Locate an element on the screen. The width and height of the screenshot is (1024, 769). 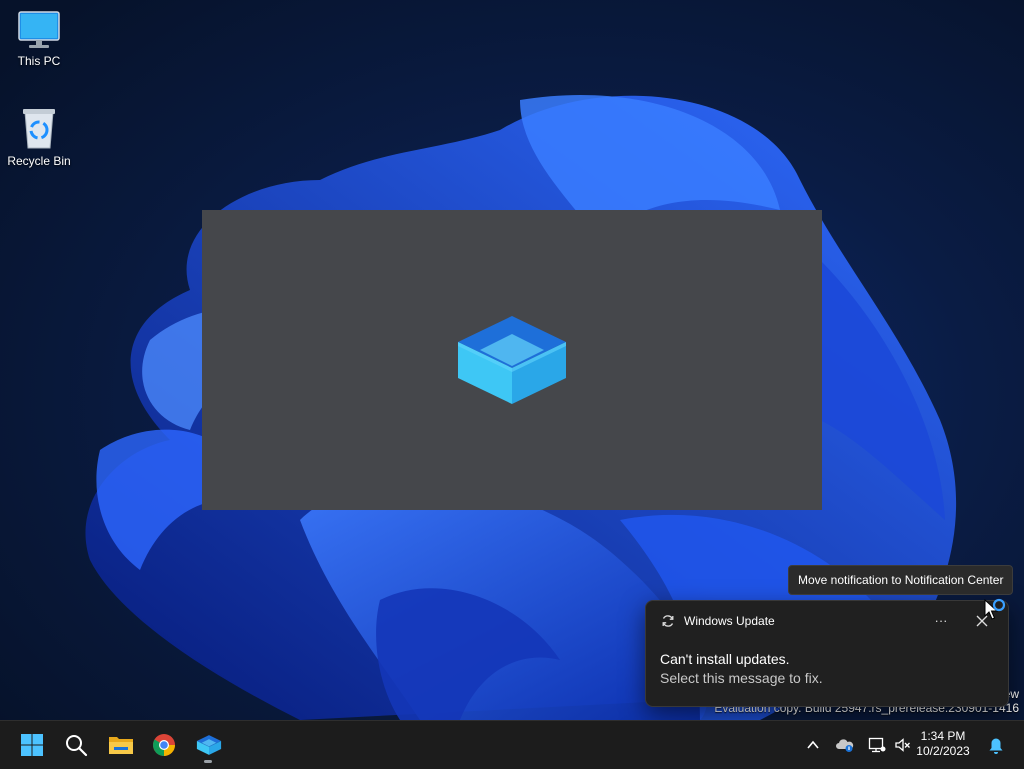
desktop-icon-label: This PC is located at coordinates (39, 61).